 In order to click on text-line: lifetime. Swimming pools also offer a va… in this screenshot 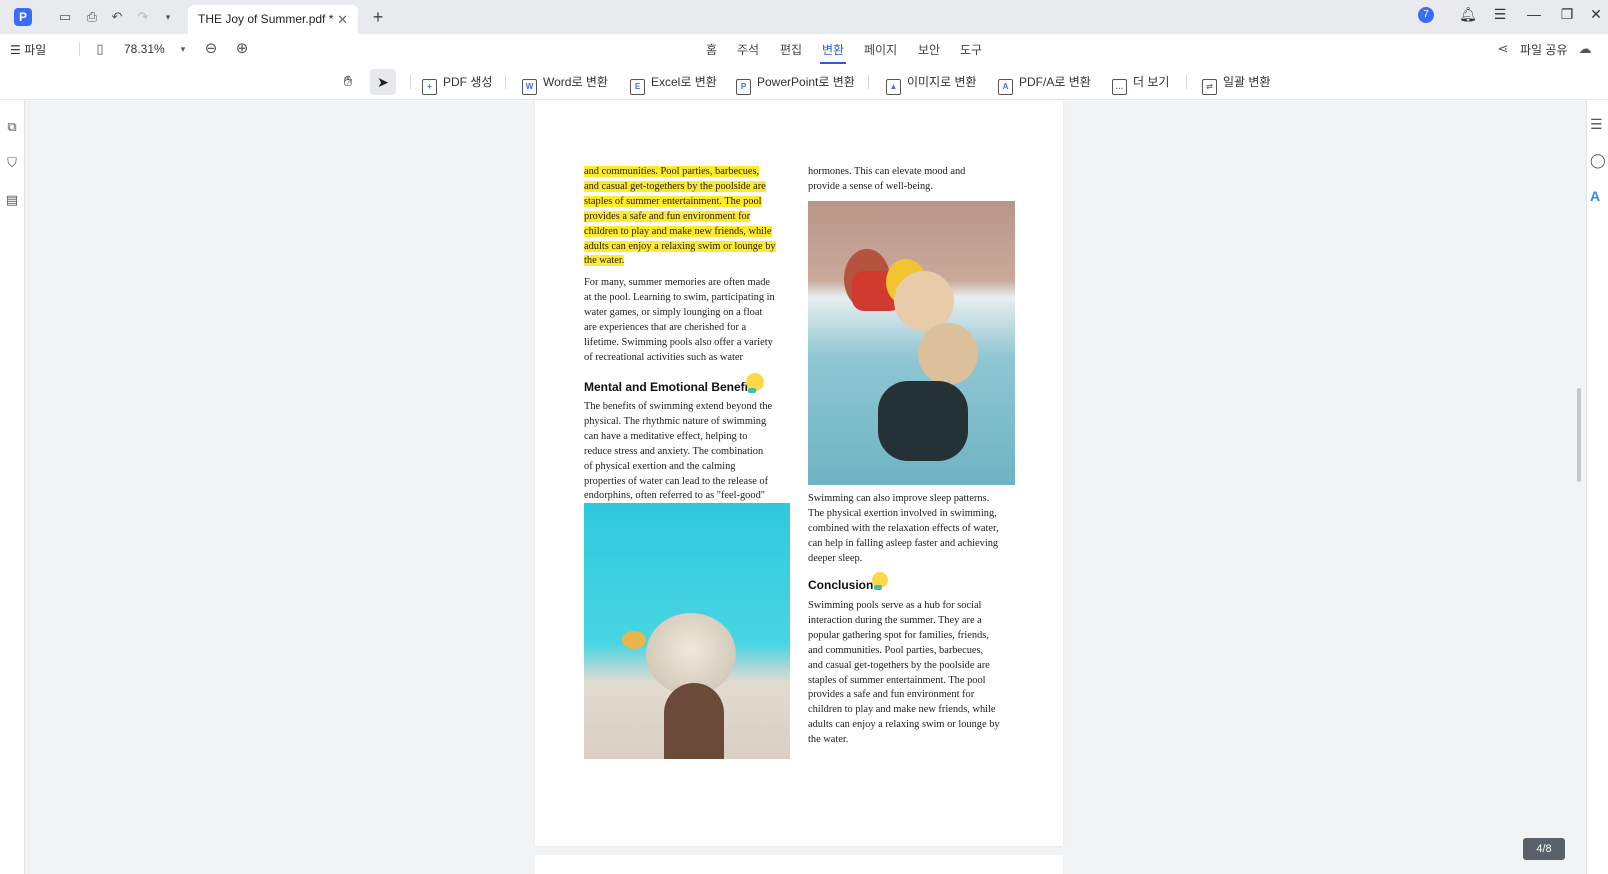, I will do `click(678, 342)`.